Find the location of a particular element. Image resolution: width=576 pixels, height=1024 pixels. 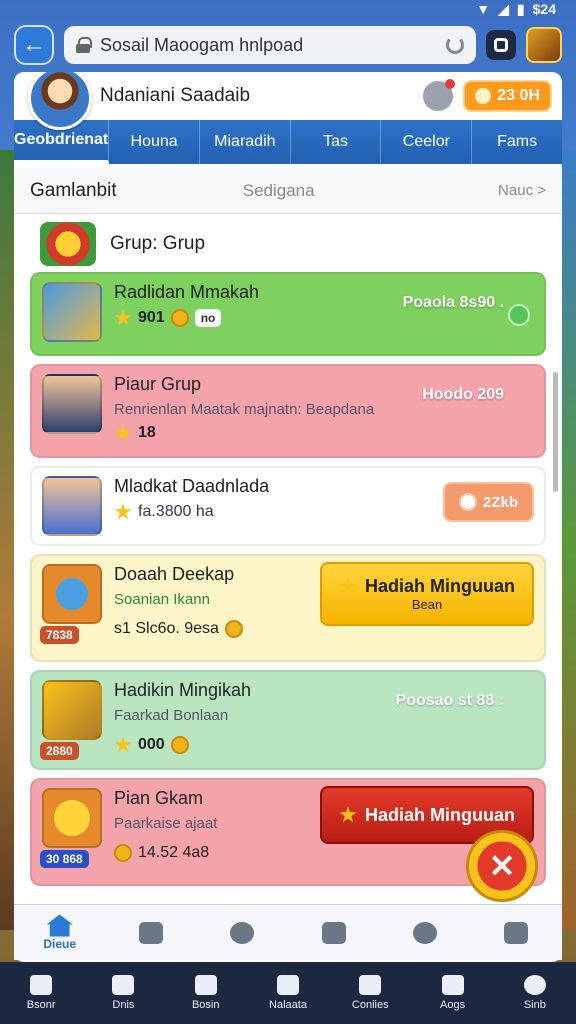

status-bar: ▼ ◢ ▮ $24 is located at coordinates (288, 9).